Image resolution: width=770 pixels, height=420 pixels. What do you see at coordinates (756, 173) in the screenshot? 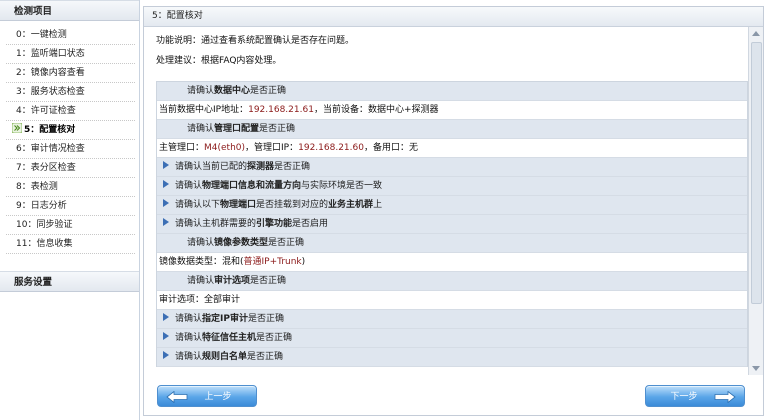
I see `scroll-thumb` at bounding box center [756, 173].